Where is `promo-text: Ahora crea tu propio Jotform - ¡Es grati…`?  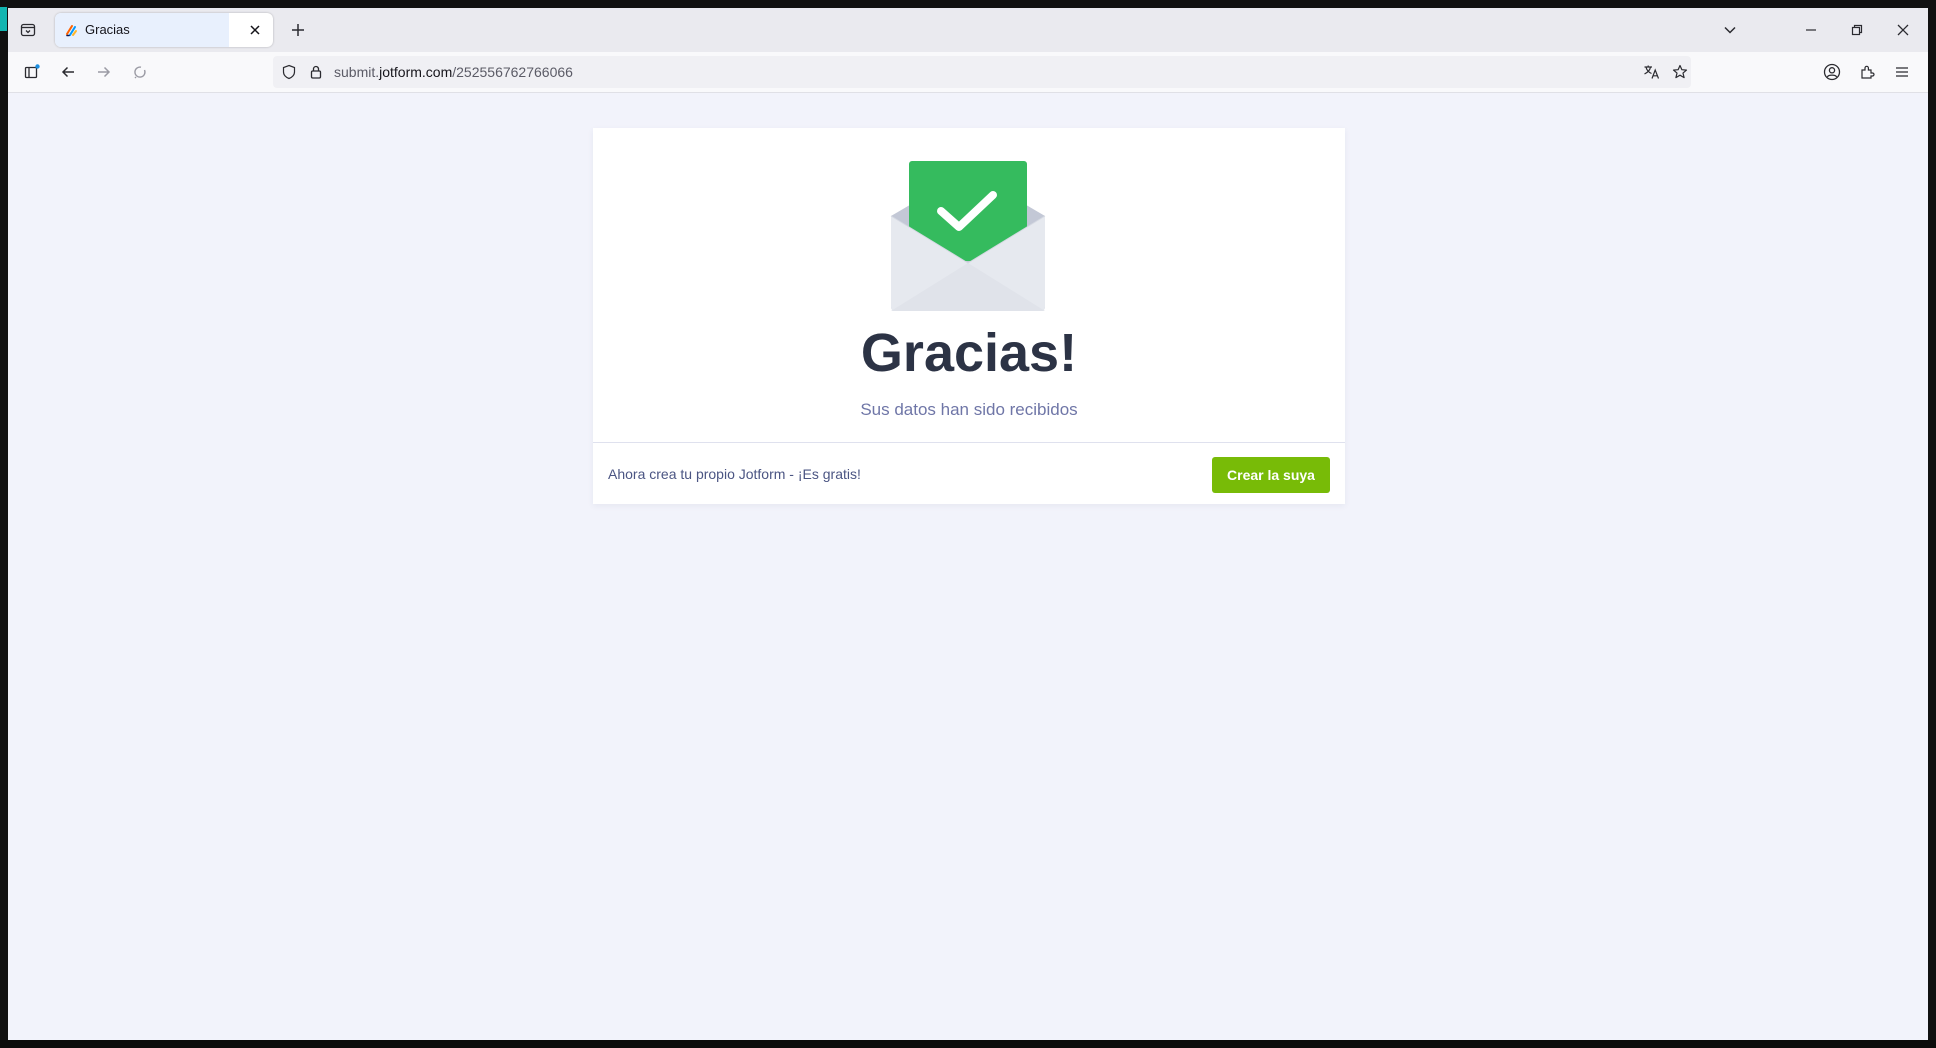 promo-text: Ahora crea tu propio Jotform - ¡Es grati… is located at coordinates (734, 474).